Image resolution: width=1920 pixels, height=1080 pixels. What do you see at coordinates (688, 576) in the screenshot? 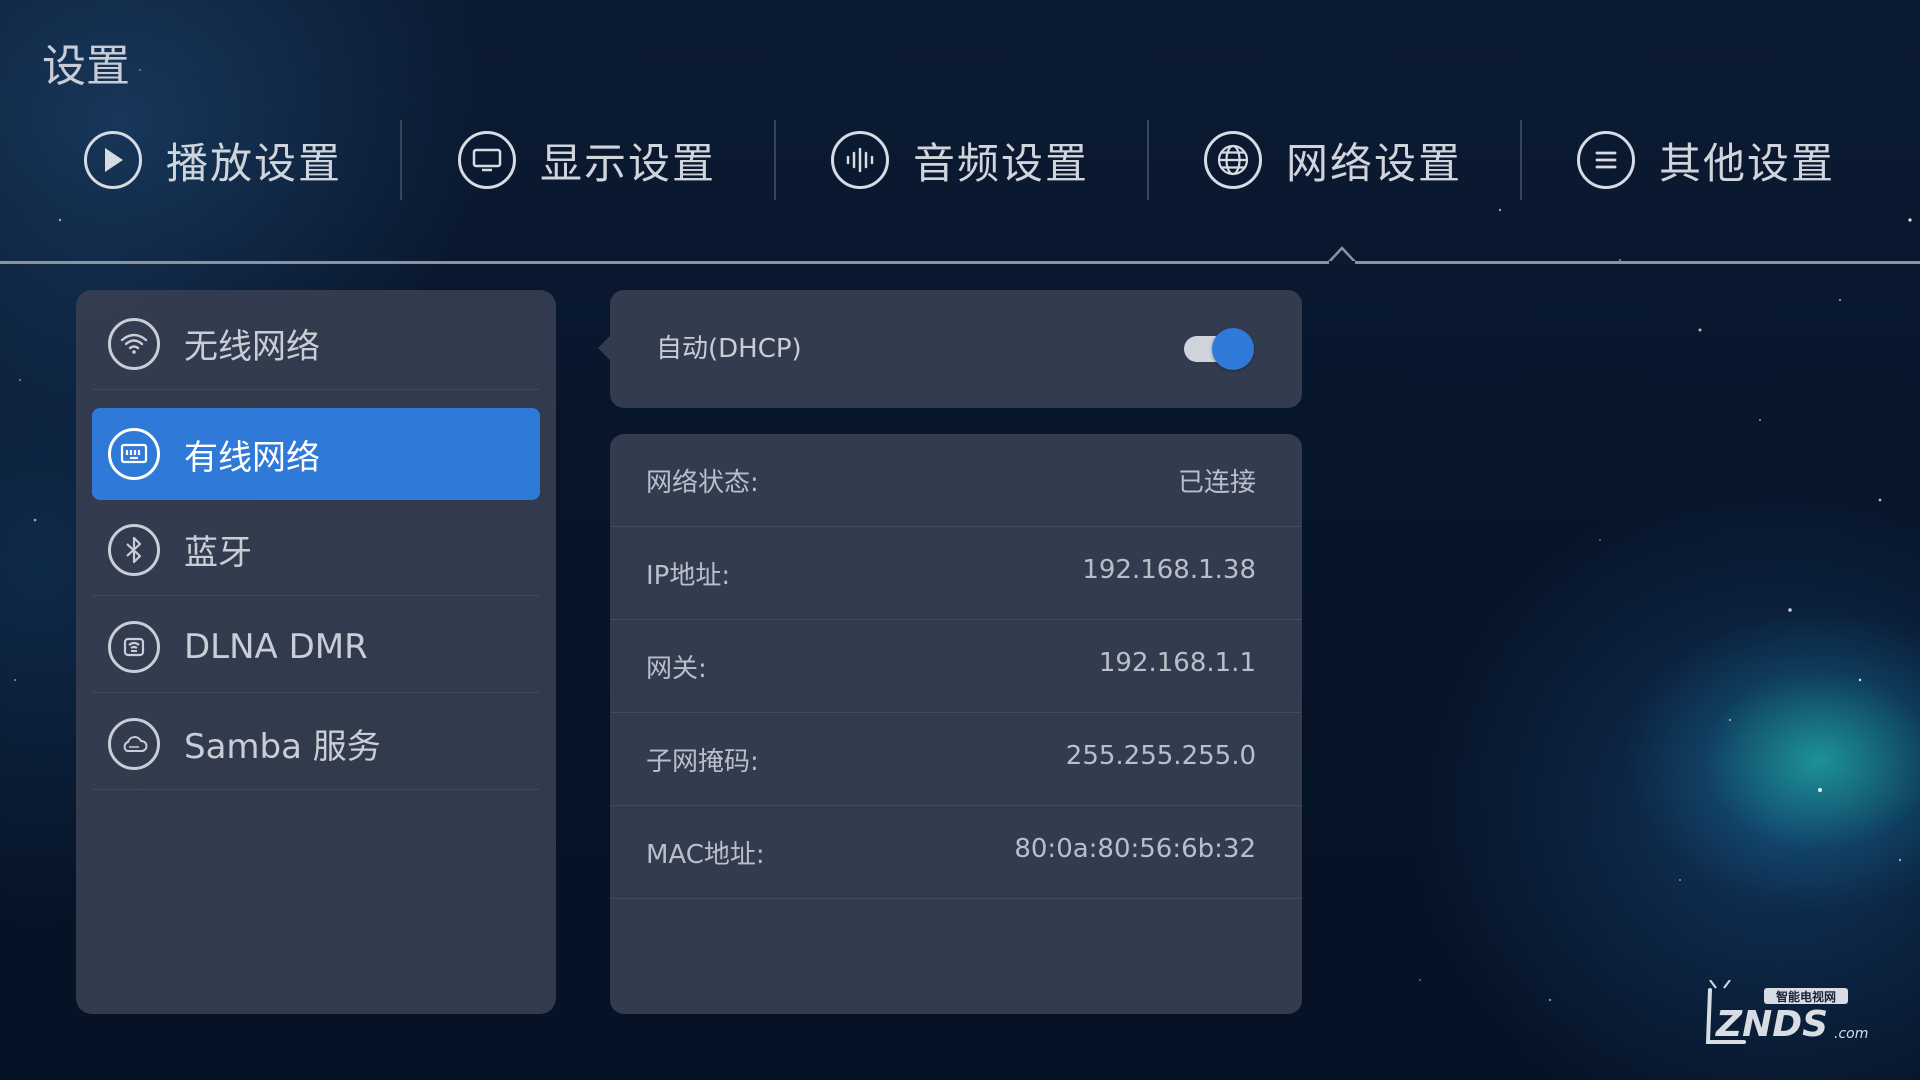
I see `info-key: IP地址:` at bounding box center [688, 576].